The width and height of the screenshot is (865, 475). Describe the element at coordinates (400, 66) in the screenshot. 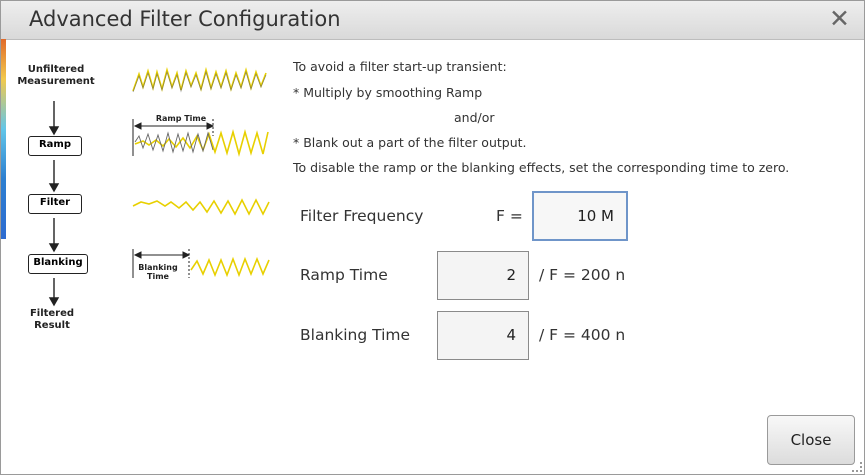

I see `info-line-1: To avoid a filter start-up transient:` at that location.